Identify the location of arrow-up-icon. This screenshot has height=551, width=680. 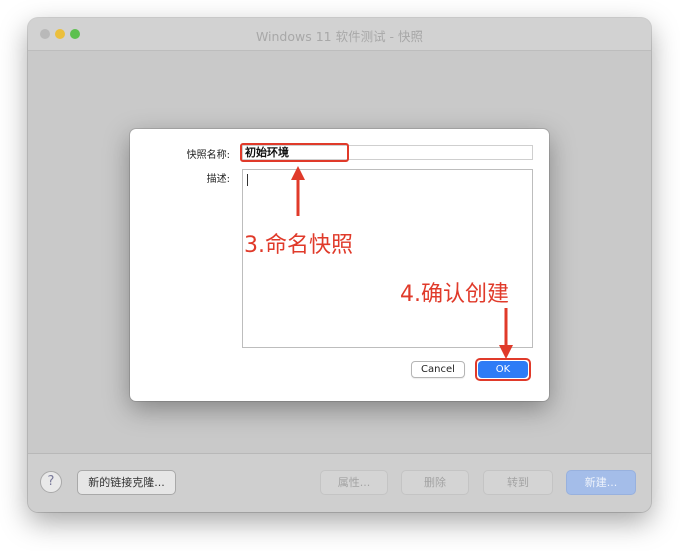
(298, 191).